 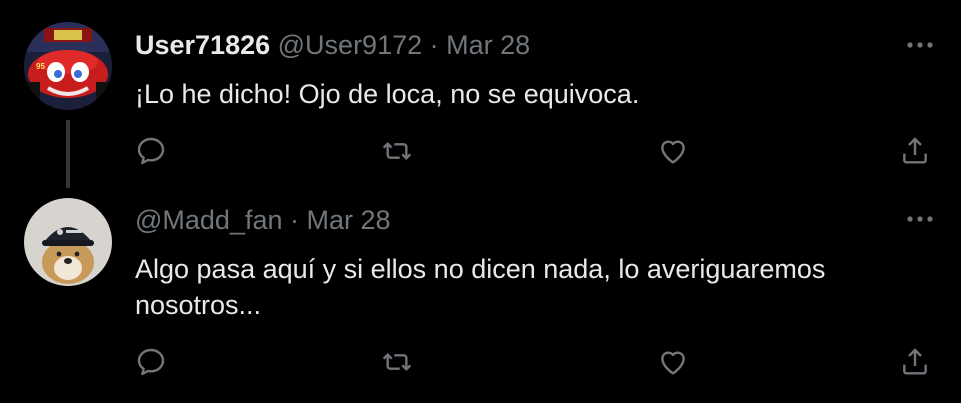 I want to click on handle: @User9172, so click(x=350, y=45).